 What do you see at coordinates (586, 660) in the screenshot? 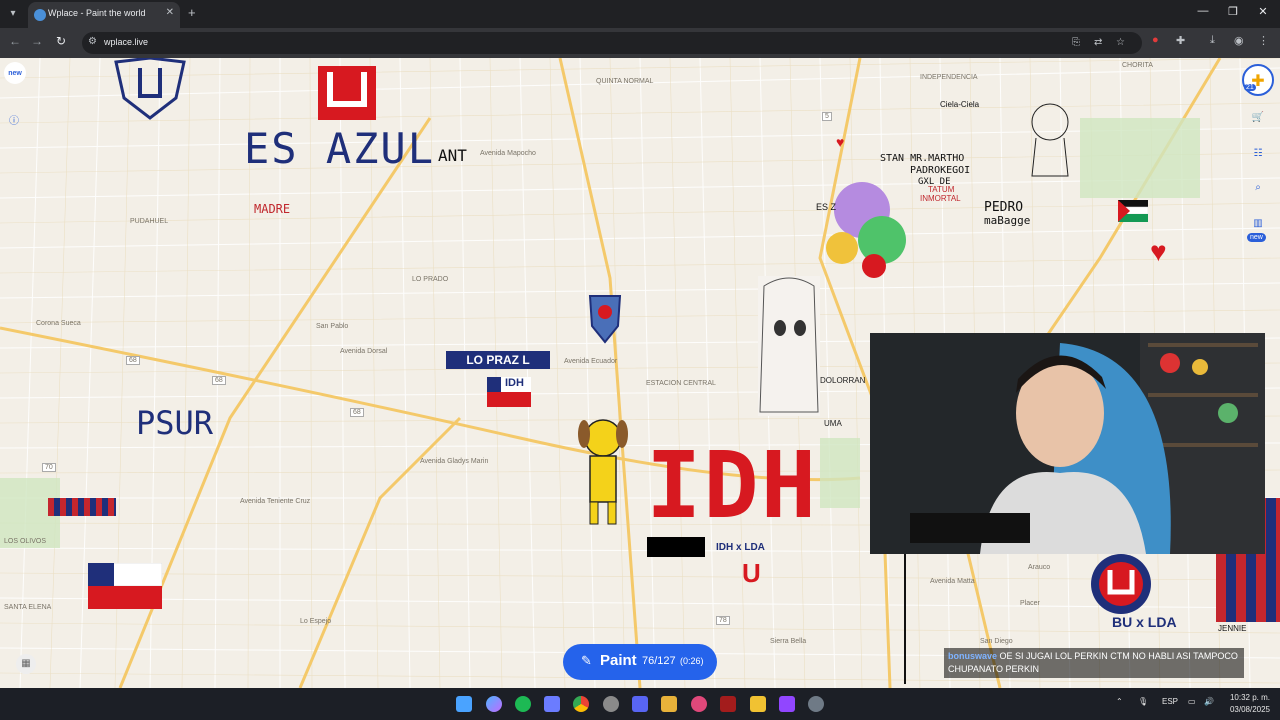
I see `brush-icon: ✎` at bounding box center [586, 660].